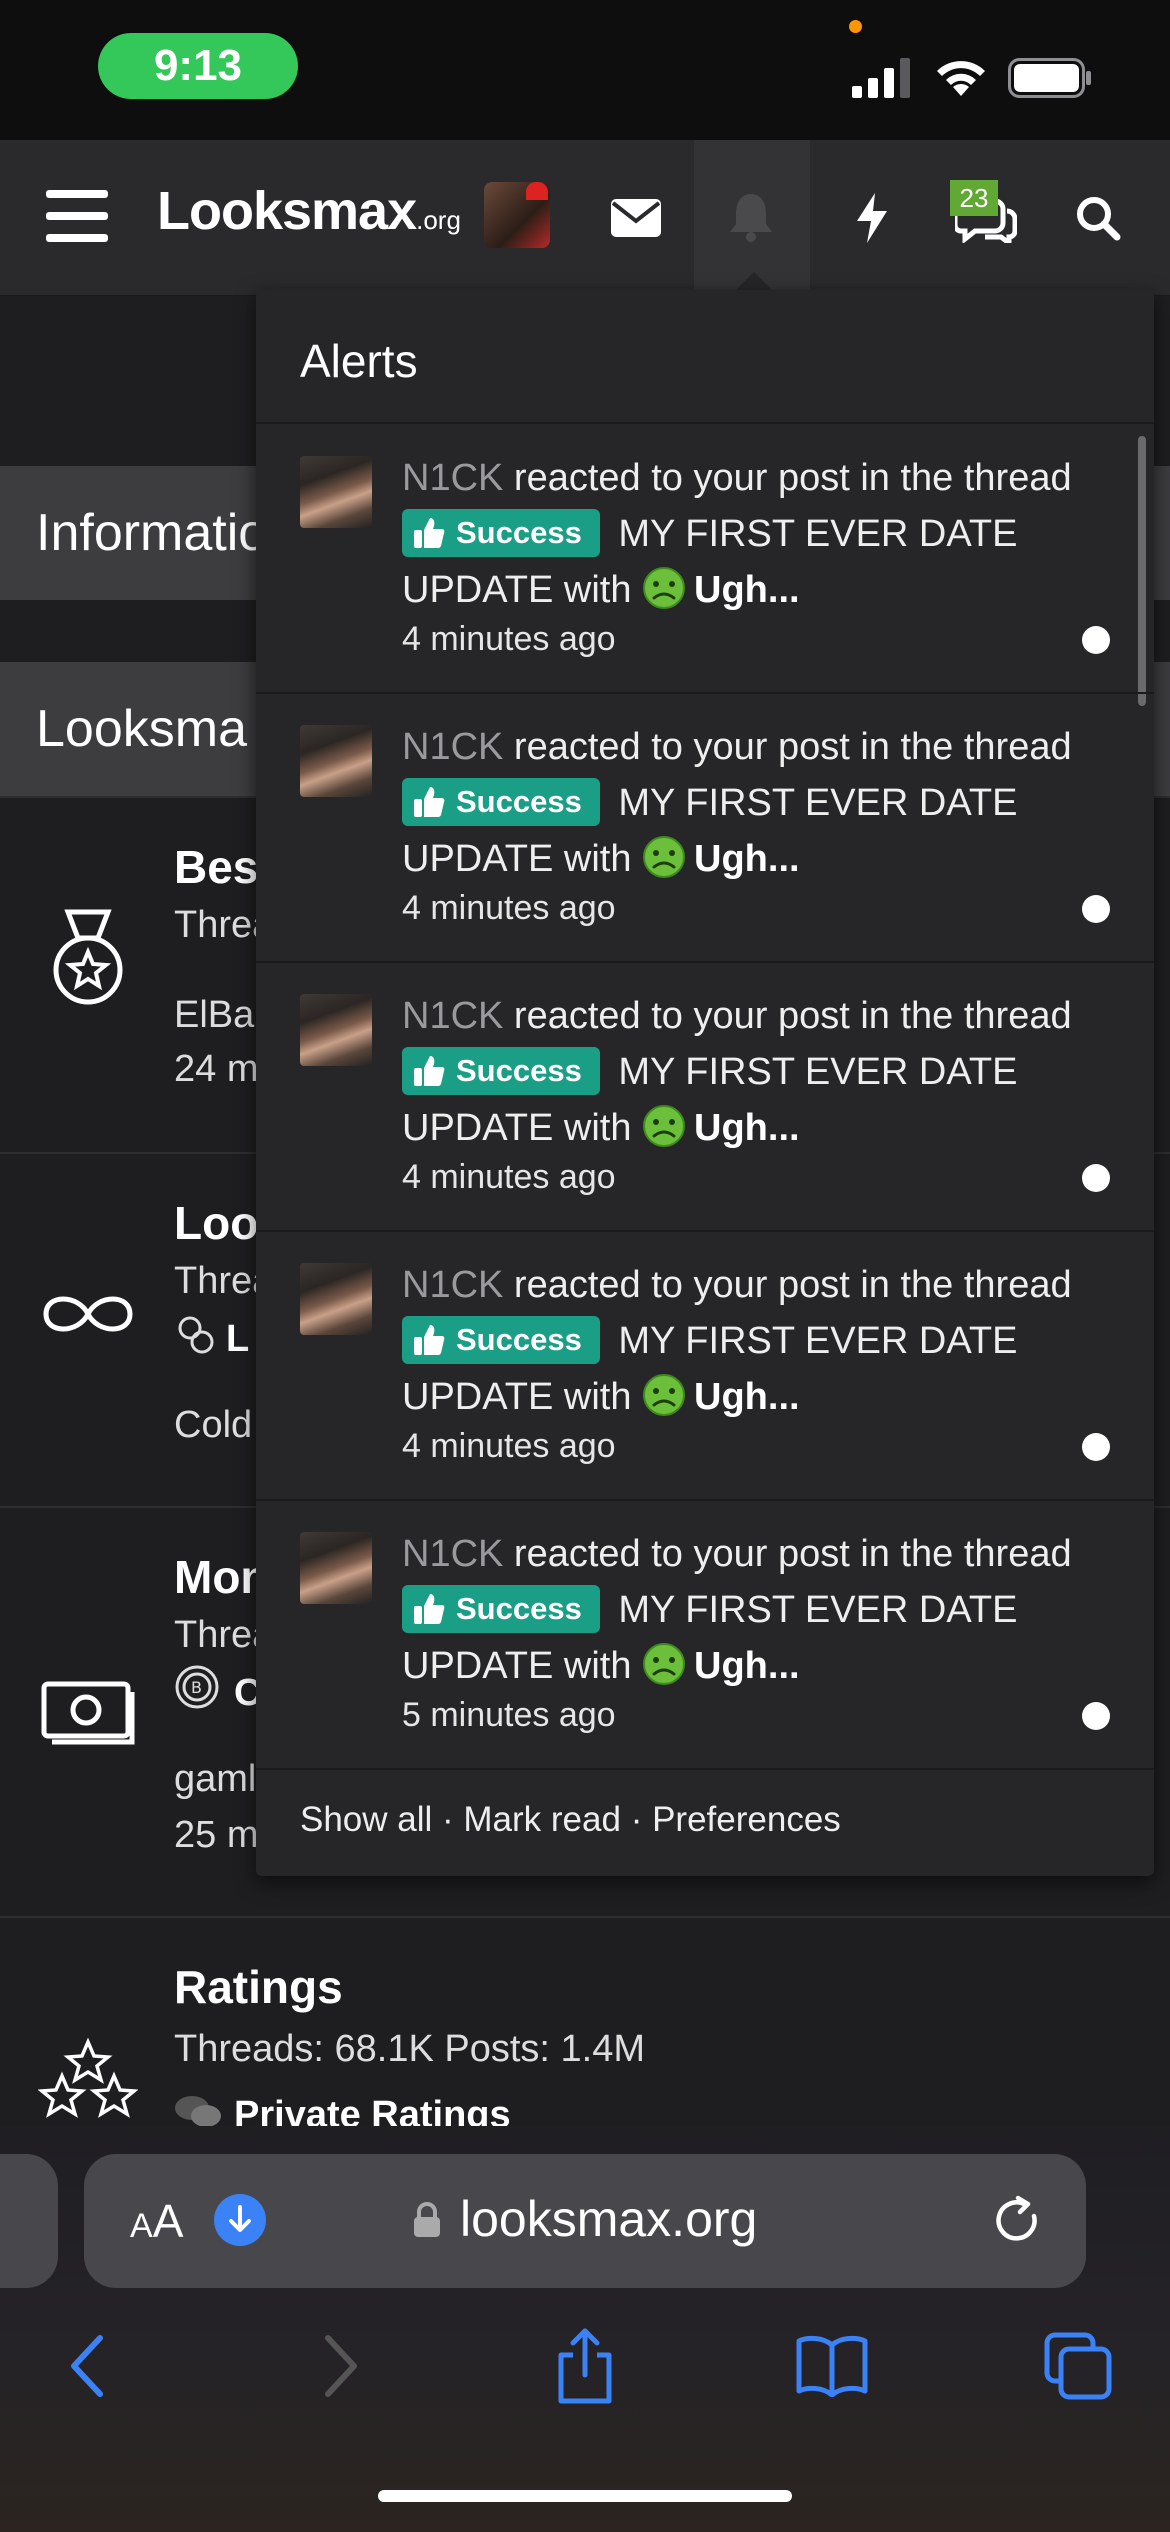 The image size is (1170, 2532). Describe the element at coordinates (746, 1819) in the screenshot. I see `preferences-link: Preferences` at that location.